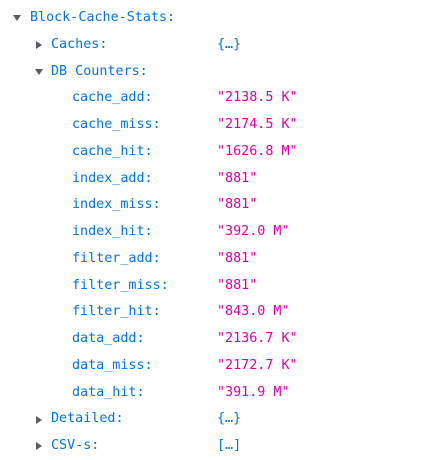  What do you see at coordinates (116, 124) in the screenshot?
I see `tree-leaf-key: cache_miss:` at bounding box center [116, 124].